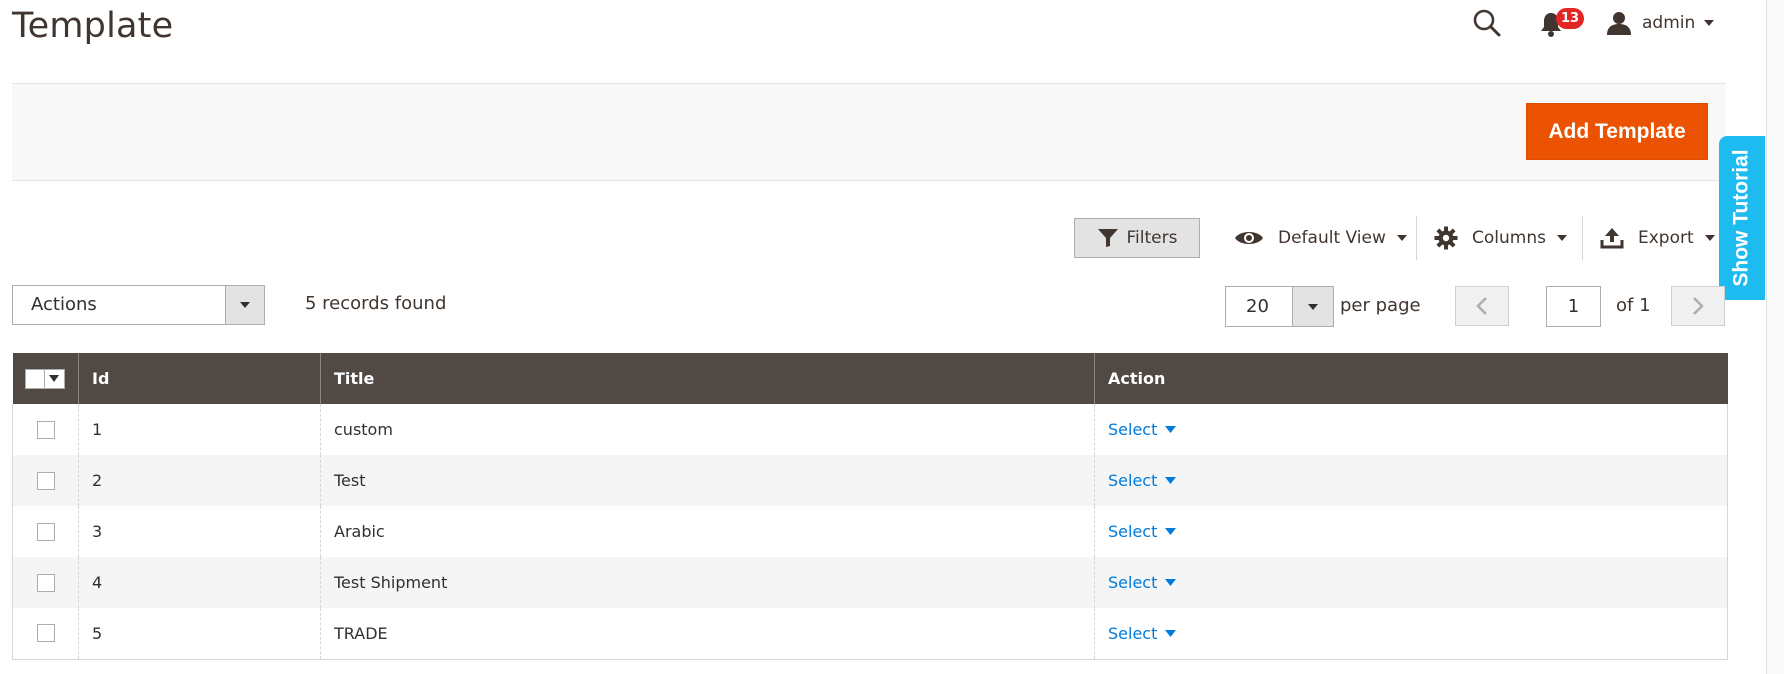  I want to click on columns-label: Columns, so click(1509, 238).